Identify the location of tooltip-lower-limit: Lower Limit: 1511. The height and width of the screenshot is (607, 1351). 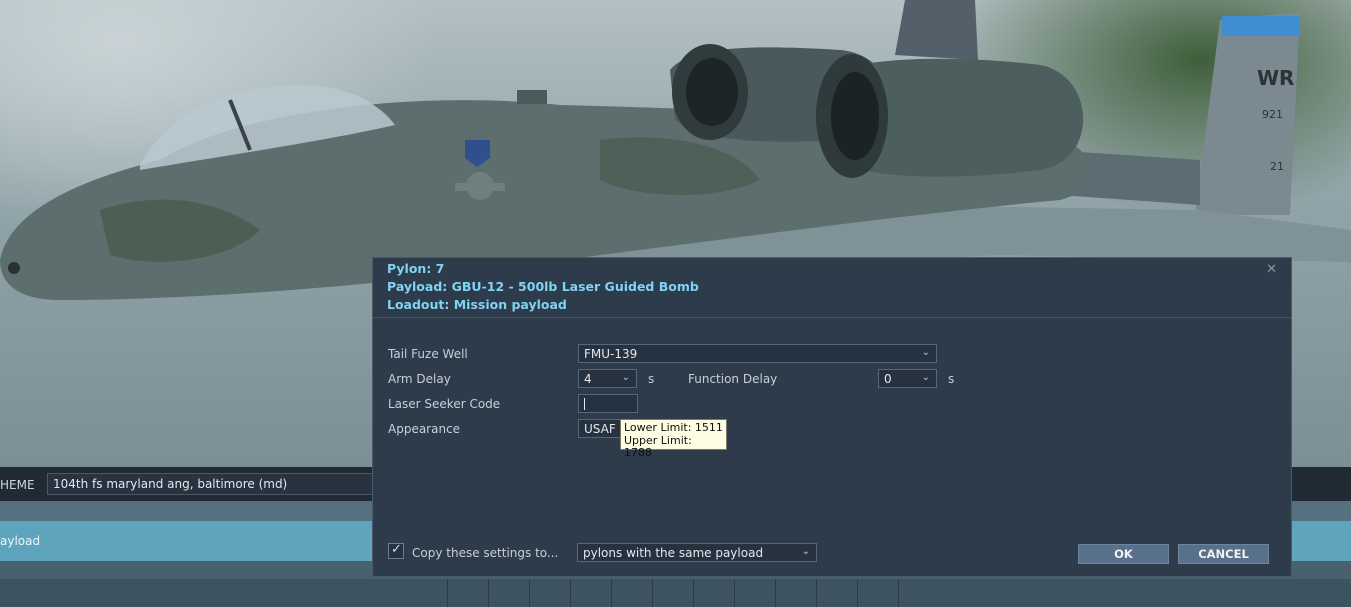
(673, 427).